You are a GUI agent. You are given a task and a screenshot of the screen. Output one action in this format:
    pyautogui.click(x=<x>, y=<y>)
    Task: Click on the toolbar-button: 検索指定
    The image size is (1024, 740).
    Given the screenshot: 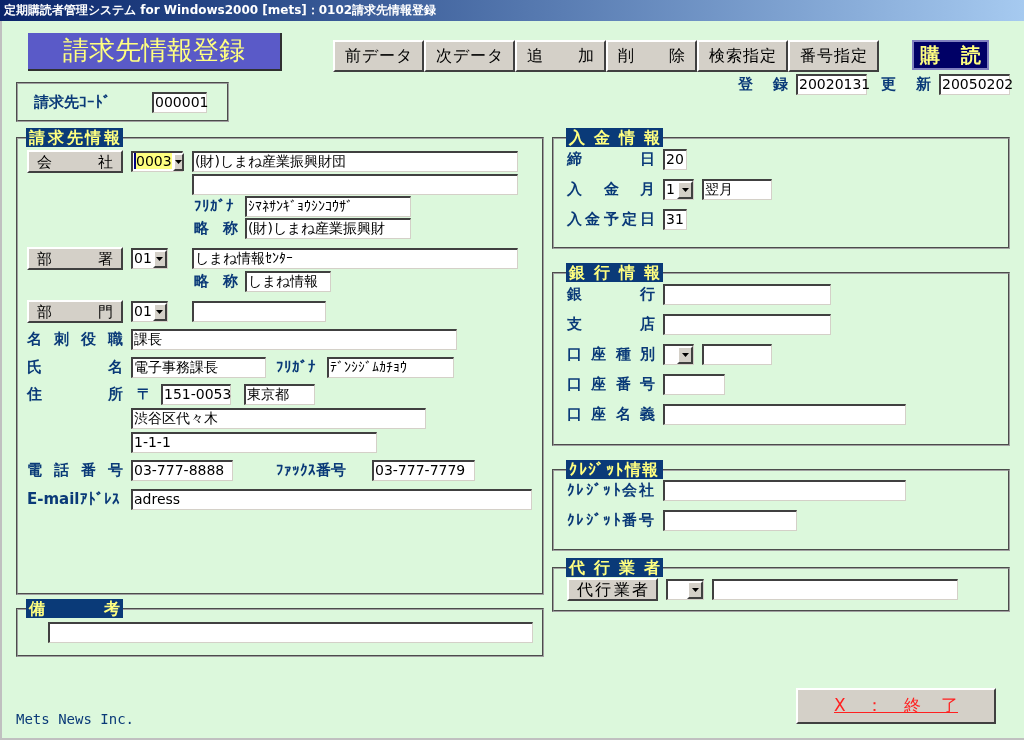 What is the action you would take?
    pyautogui.click(x=742, y=56)
    